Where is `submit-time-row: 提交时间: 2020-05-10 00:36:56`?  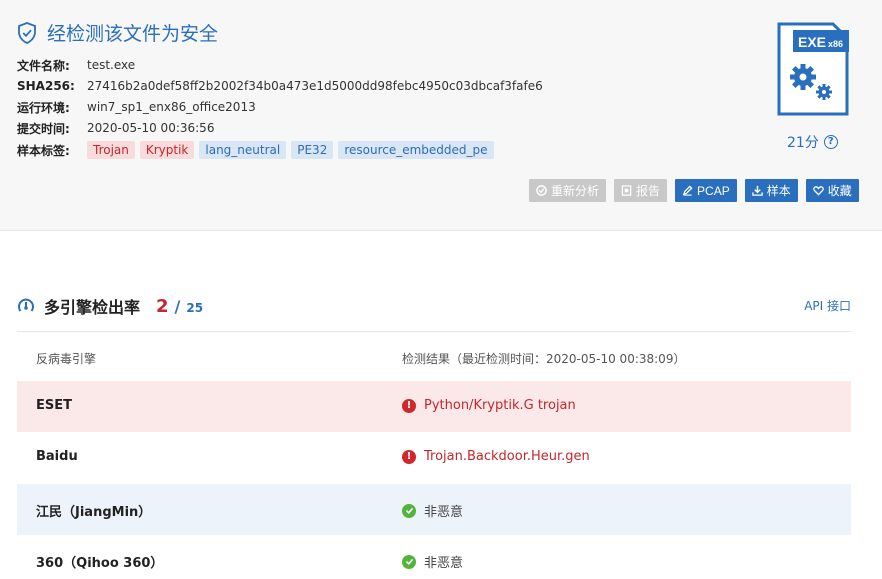
submit-time-row: 提交时间: 2020-05-10 00:36:56 is located at coordinates (115, 128).